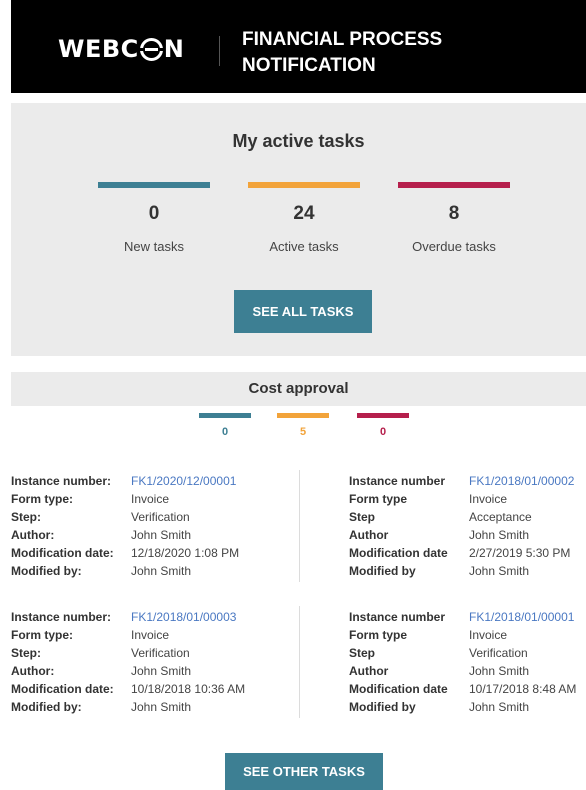 This screenshot has width=586, height=790. What do you see at coordinates (304, 246) in the screenshot?
I see `stat-label-active: Active tasks` at bounding box center [304, 246].